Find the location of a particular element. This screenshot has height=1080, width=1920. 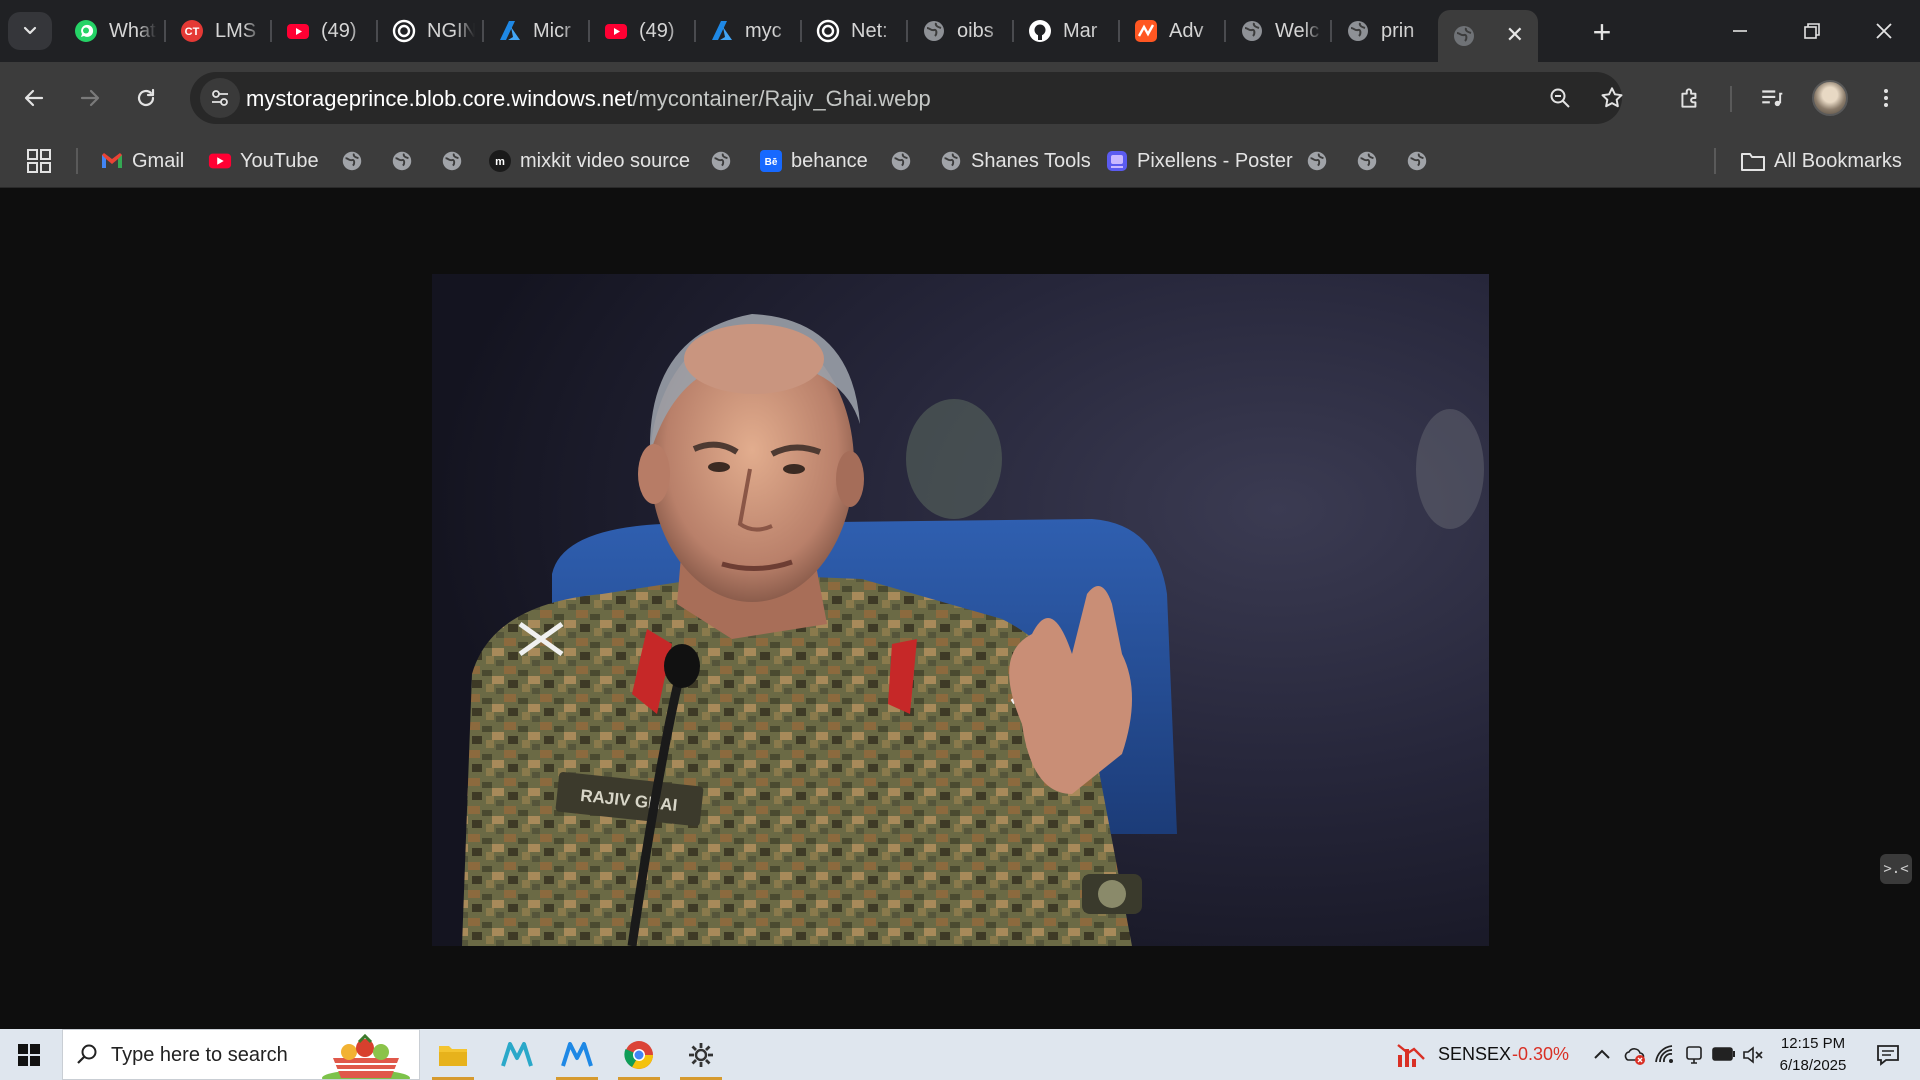

forward-button is located at coordinates (90, 98).